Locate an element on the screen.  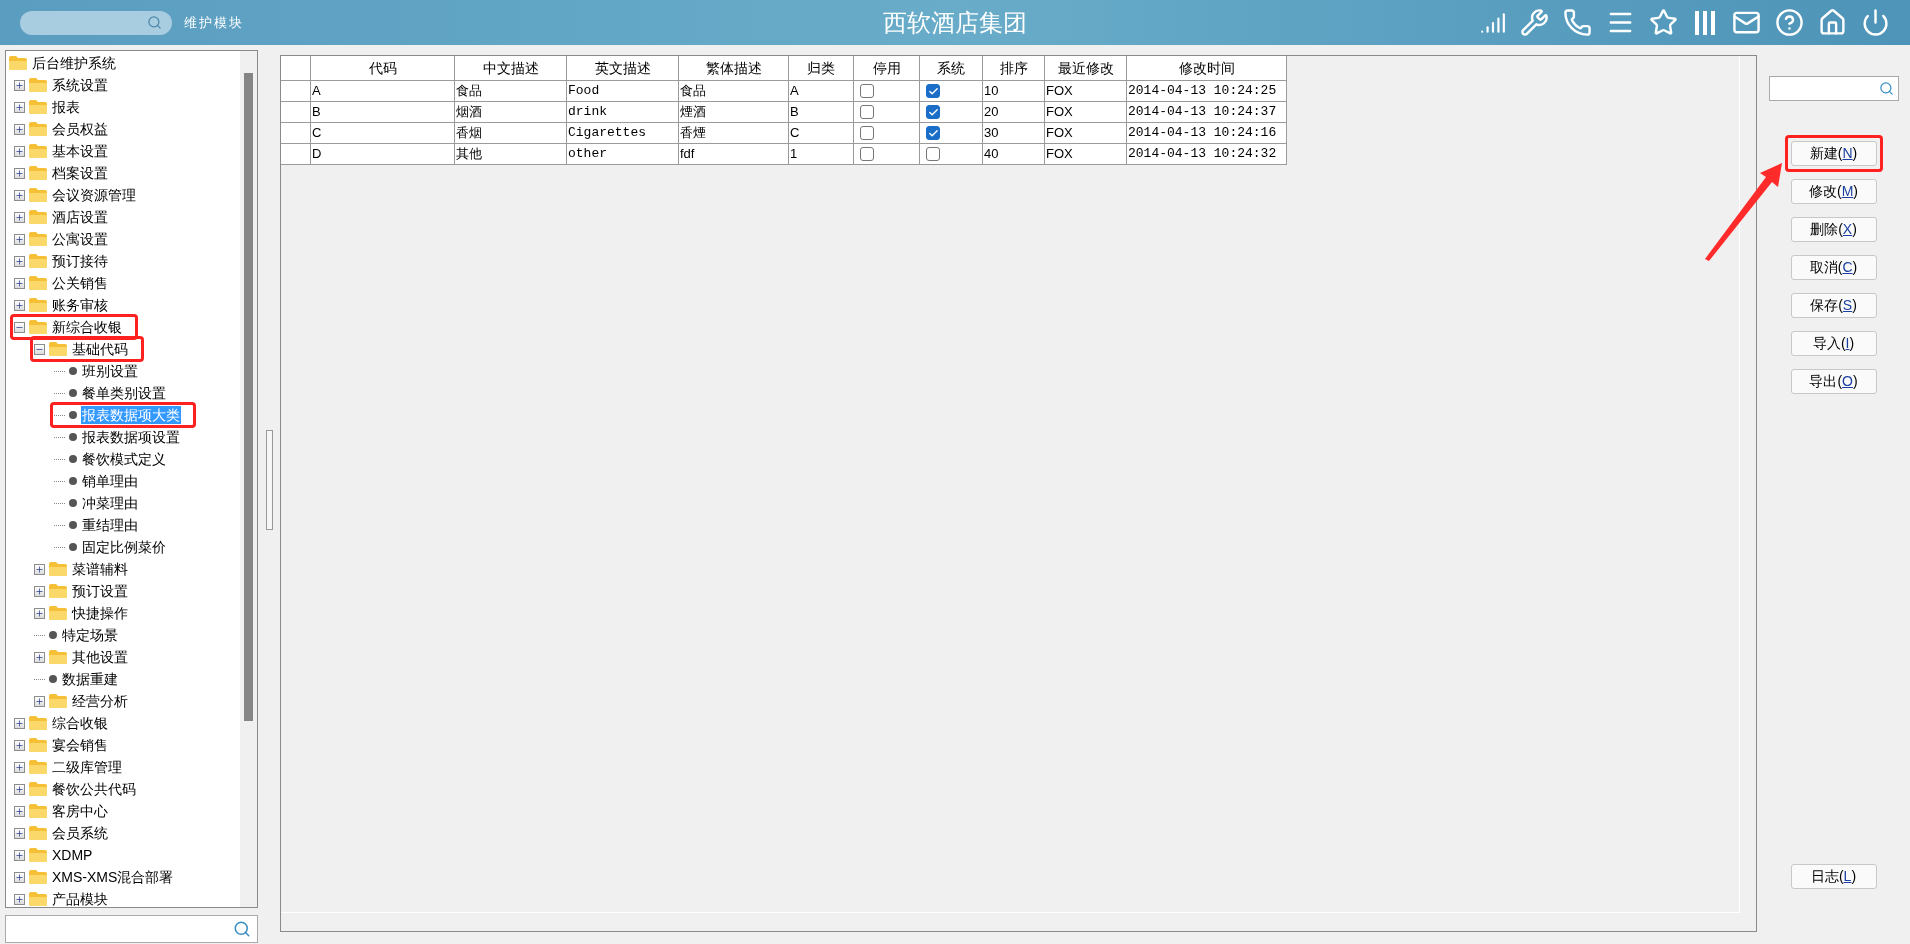
action-button: 导出(O) is located at coordinates (1833, 381).